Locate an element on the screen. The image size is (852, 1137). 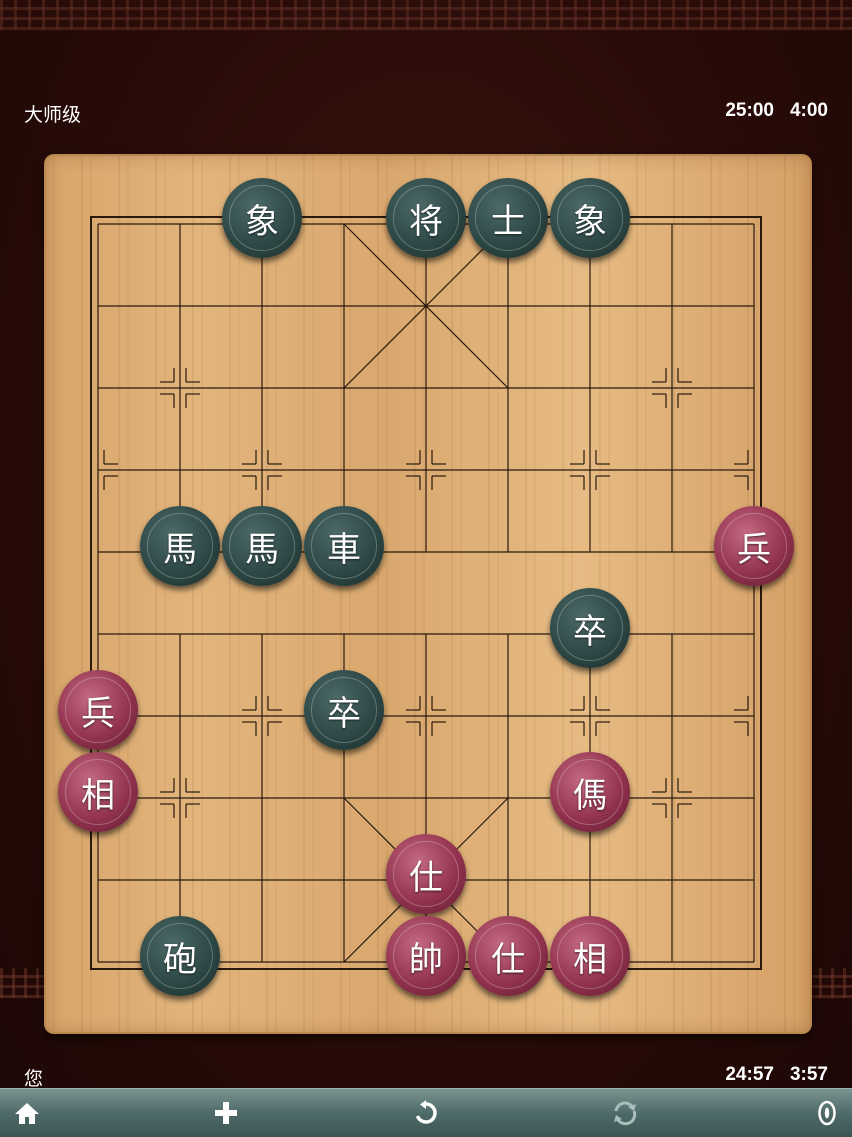
opponent-total-time: 25:00 is located at coordinates (749, 110).